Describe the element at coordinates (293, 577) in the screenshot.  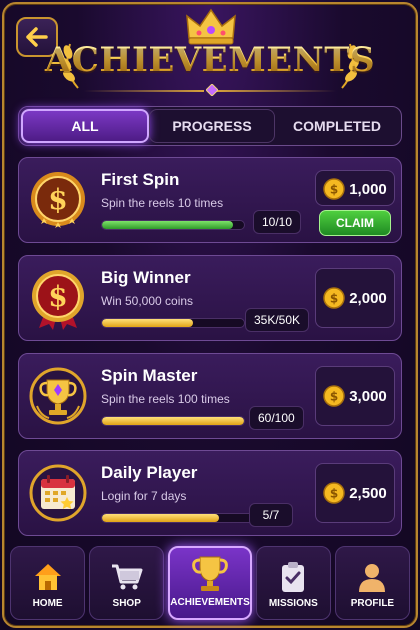
I see `clipboard-icon` at that location.